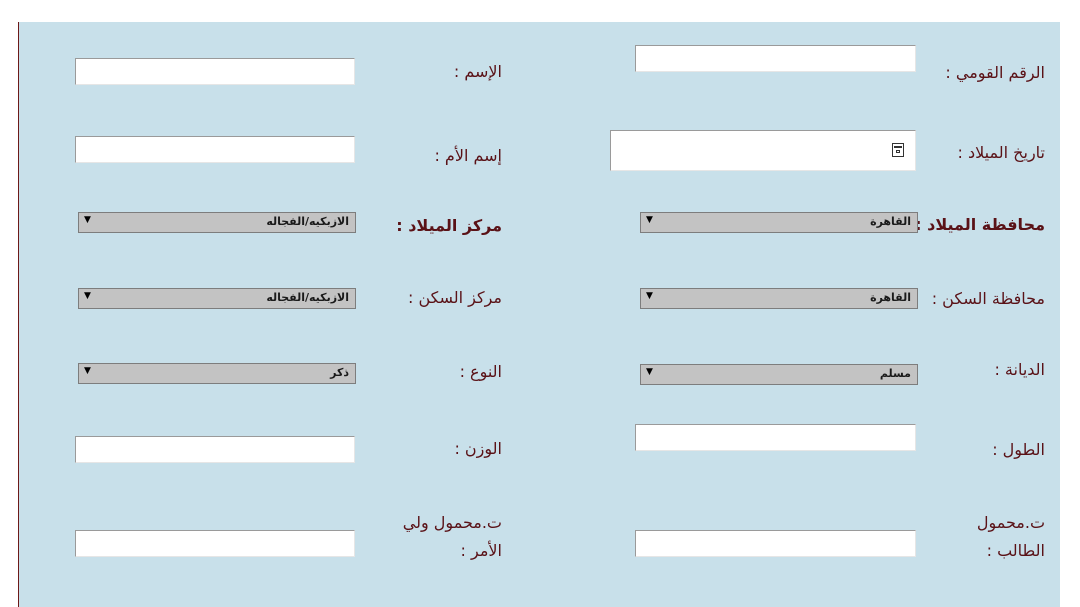 Image resolution: width=1080 pixels, height=607 pixels. I want to click on student-mobile-label: ت.محمول الطالب :, so click(1010, 536).